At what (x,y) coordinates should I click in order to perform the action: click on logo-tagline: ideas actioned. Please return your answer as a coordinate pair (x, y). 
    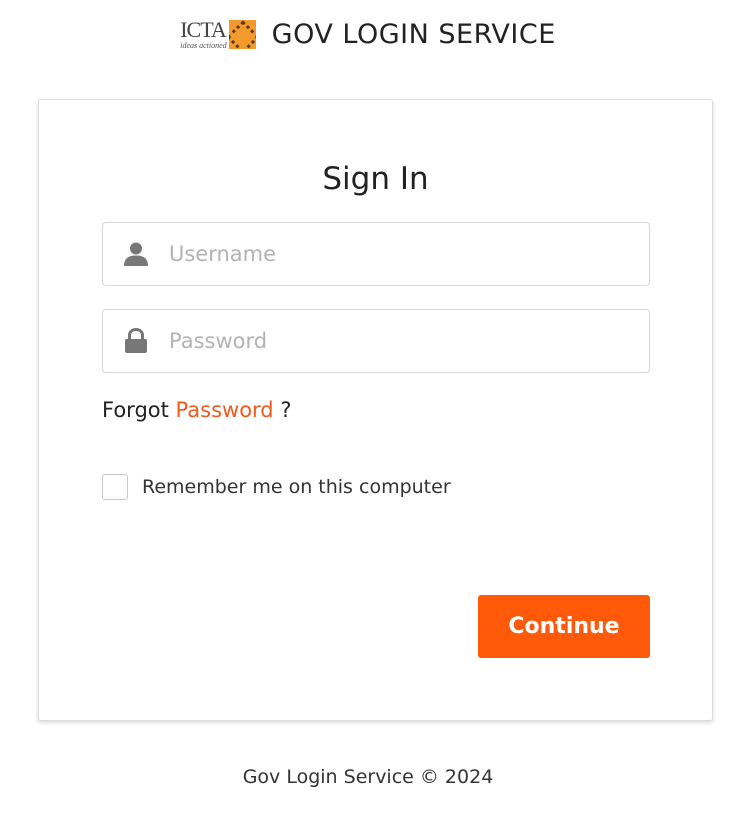
    Looking at the image, I should click on (203, 45).